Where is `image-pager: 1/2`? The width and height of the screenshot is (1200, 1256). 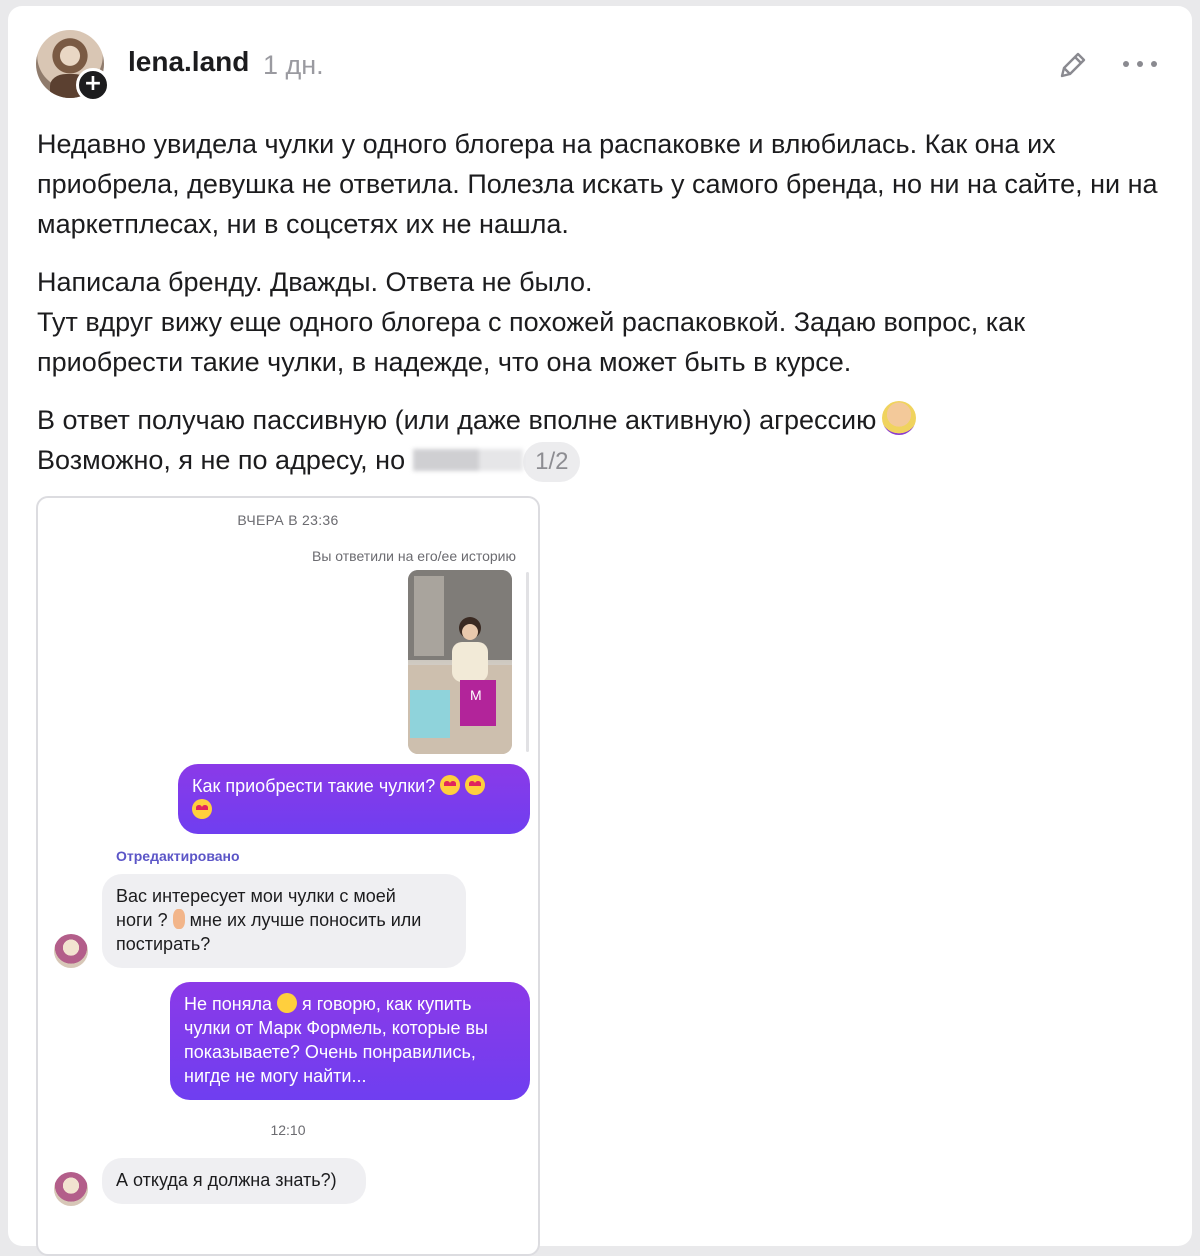 image-pager: 1/2 is located at coordinates (552, 461).